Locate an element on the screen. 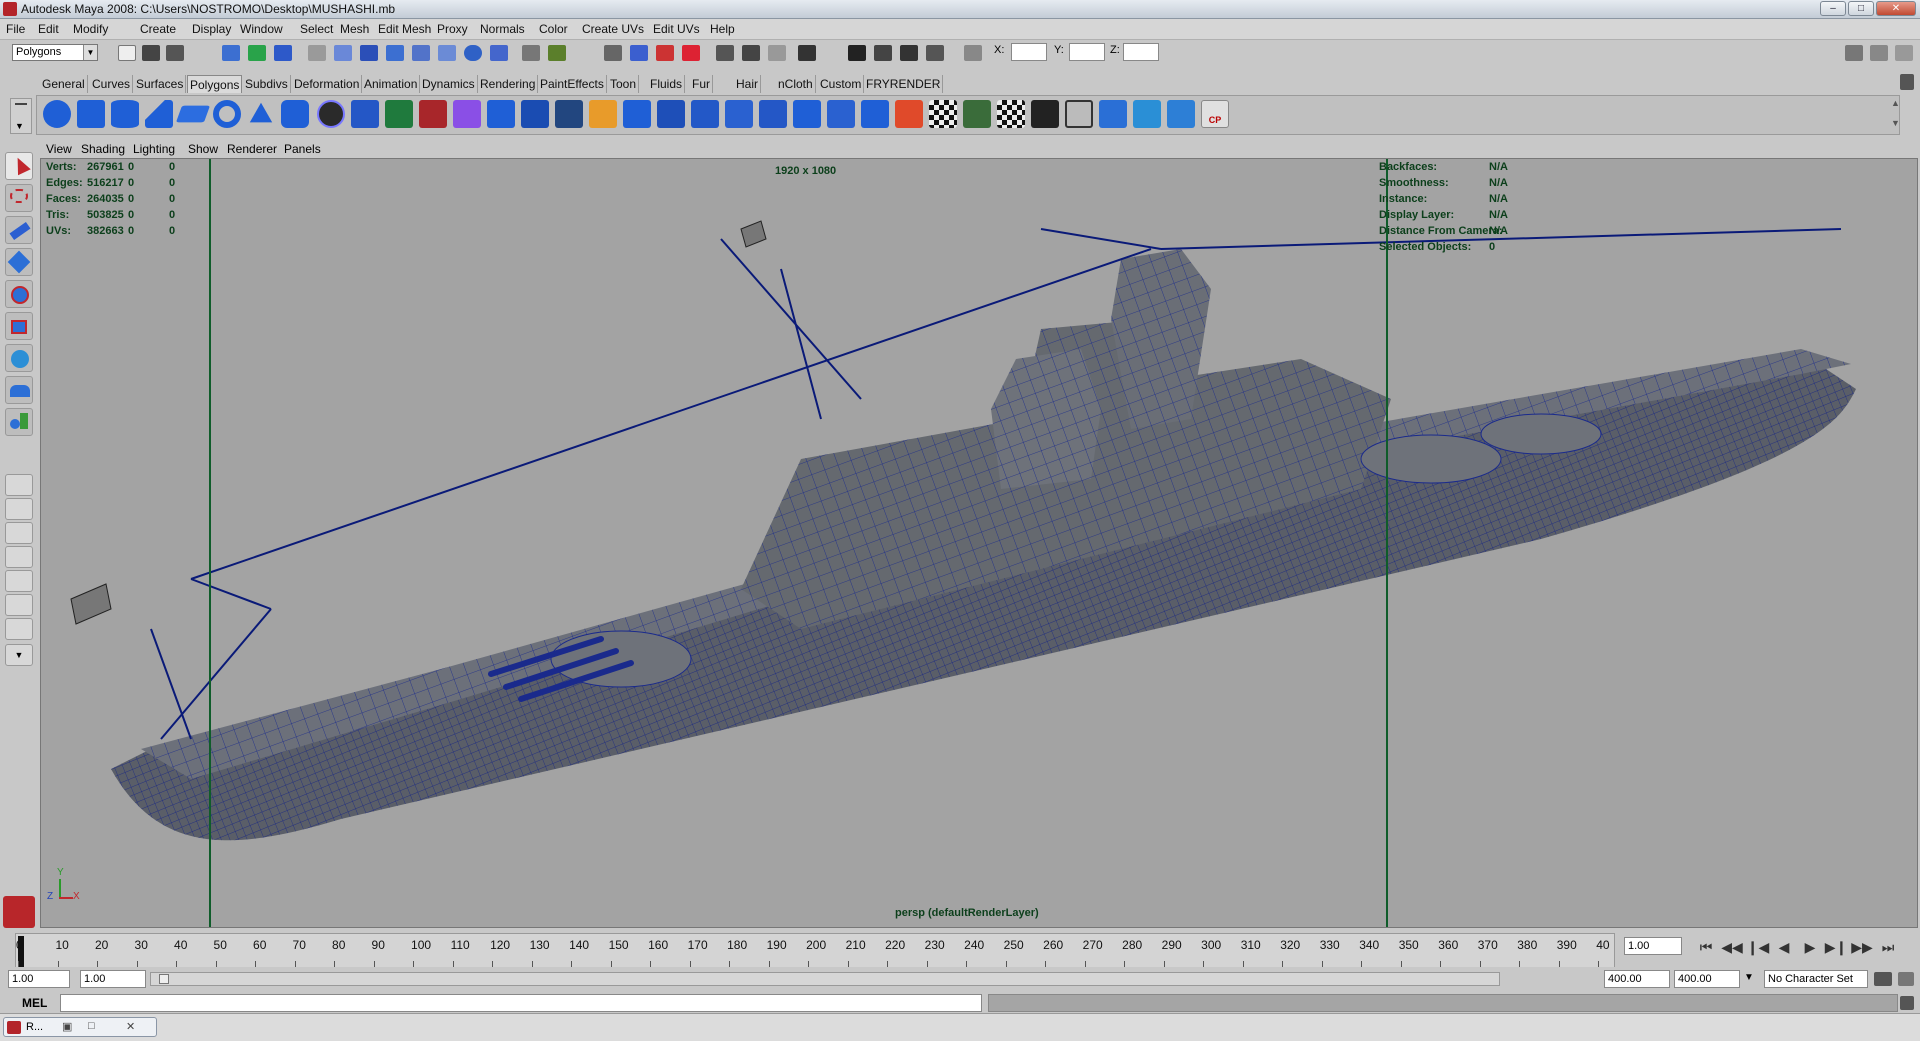 The image size is (1920, 1041). shelf-menu-button: ▼ is located at coordinates (21, 116).